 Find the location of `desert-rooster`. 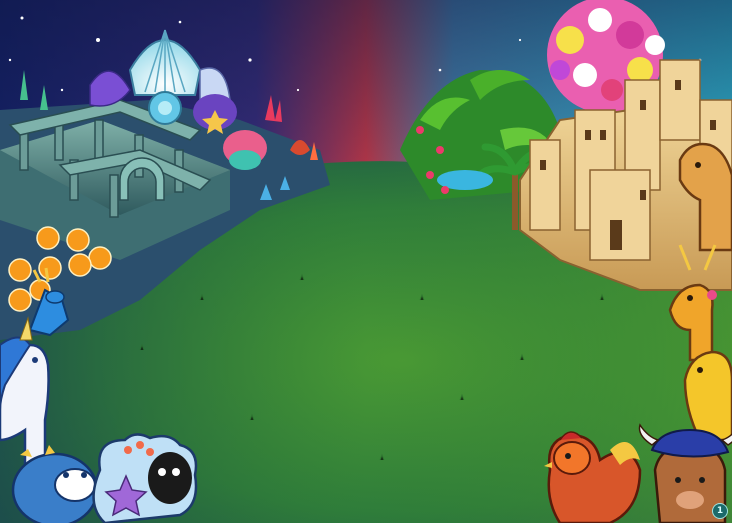

desert-rooster is located at coordinates (593, 477).